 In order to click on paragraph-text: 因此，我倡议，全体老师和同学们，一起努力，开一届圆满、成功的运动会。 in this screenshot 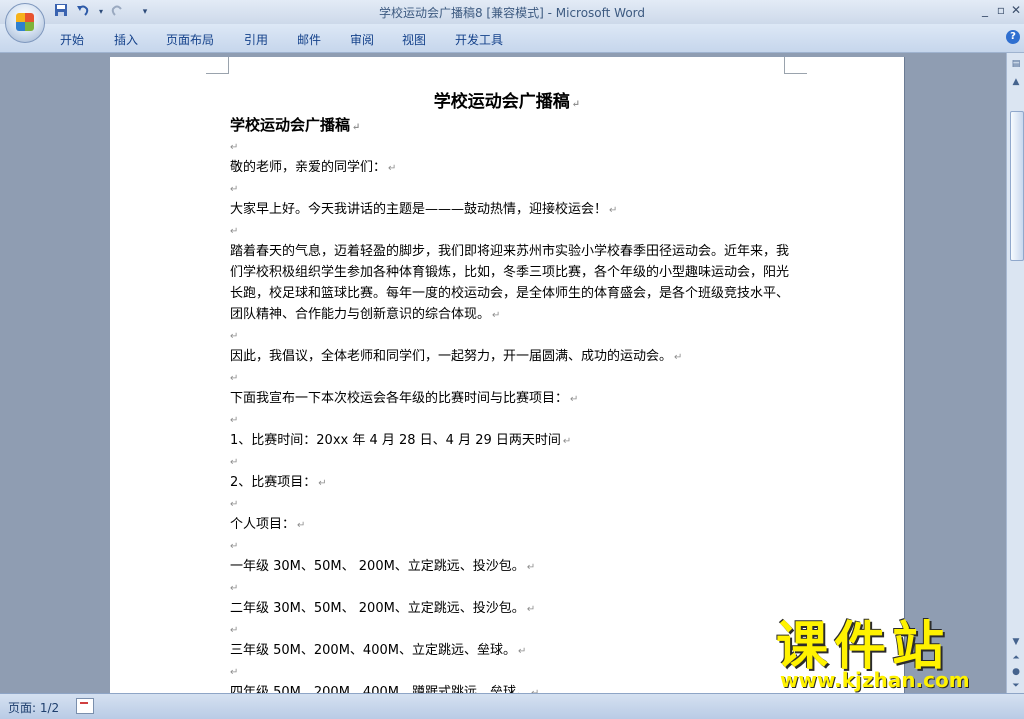, I will do `click(451, 356)`.